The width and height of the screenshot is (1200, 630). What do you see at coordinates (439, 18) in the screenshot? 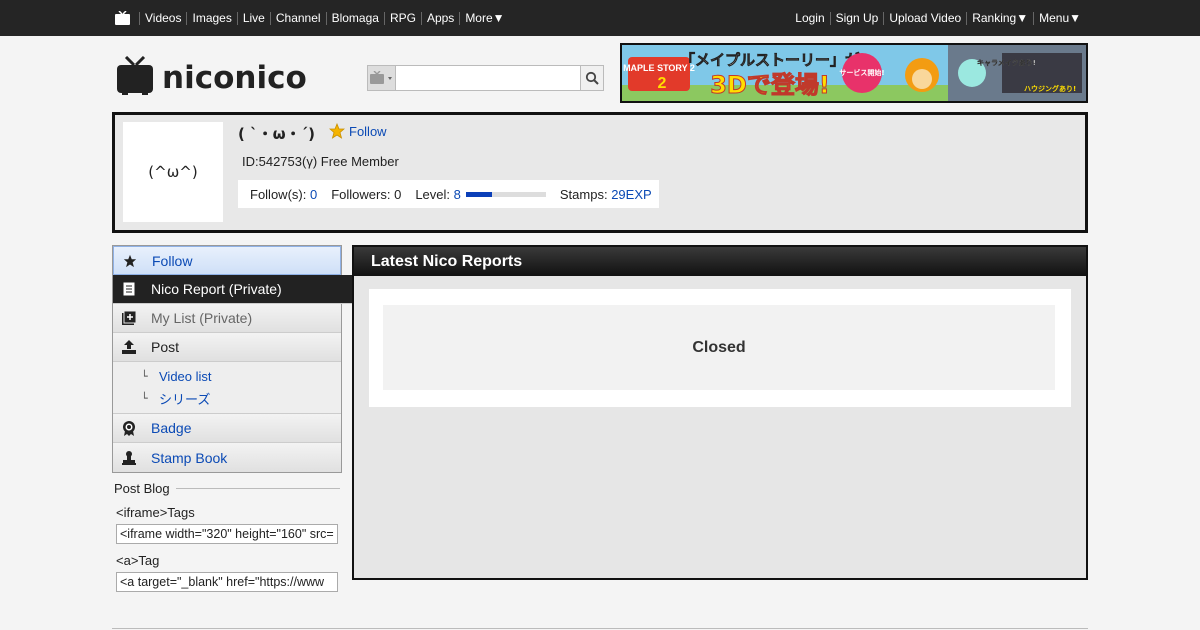
I see `nav-apps: Apps` at bounding box center [439, 18].